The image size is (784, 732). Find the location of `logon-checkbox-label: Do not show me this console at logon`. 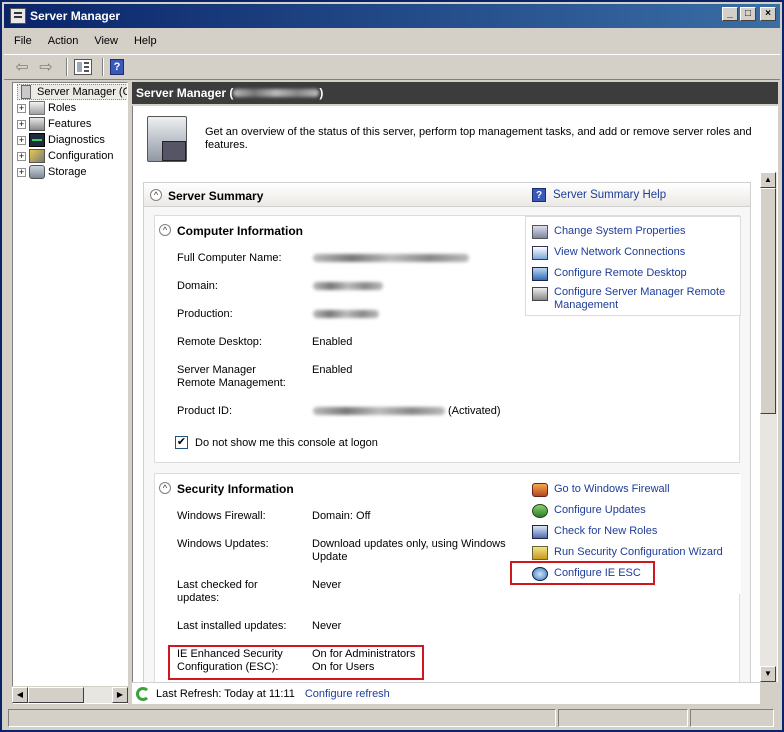

logon-checkbox-label: Do not show me this console at logon is located at coordinates (286, 443).